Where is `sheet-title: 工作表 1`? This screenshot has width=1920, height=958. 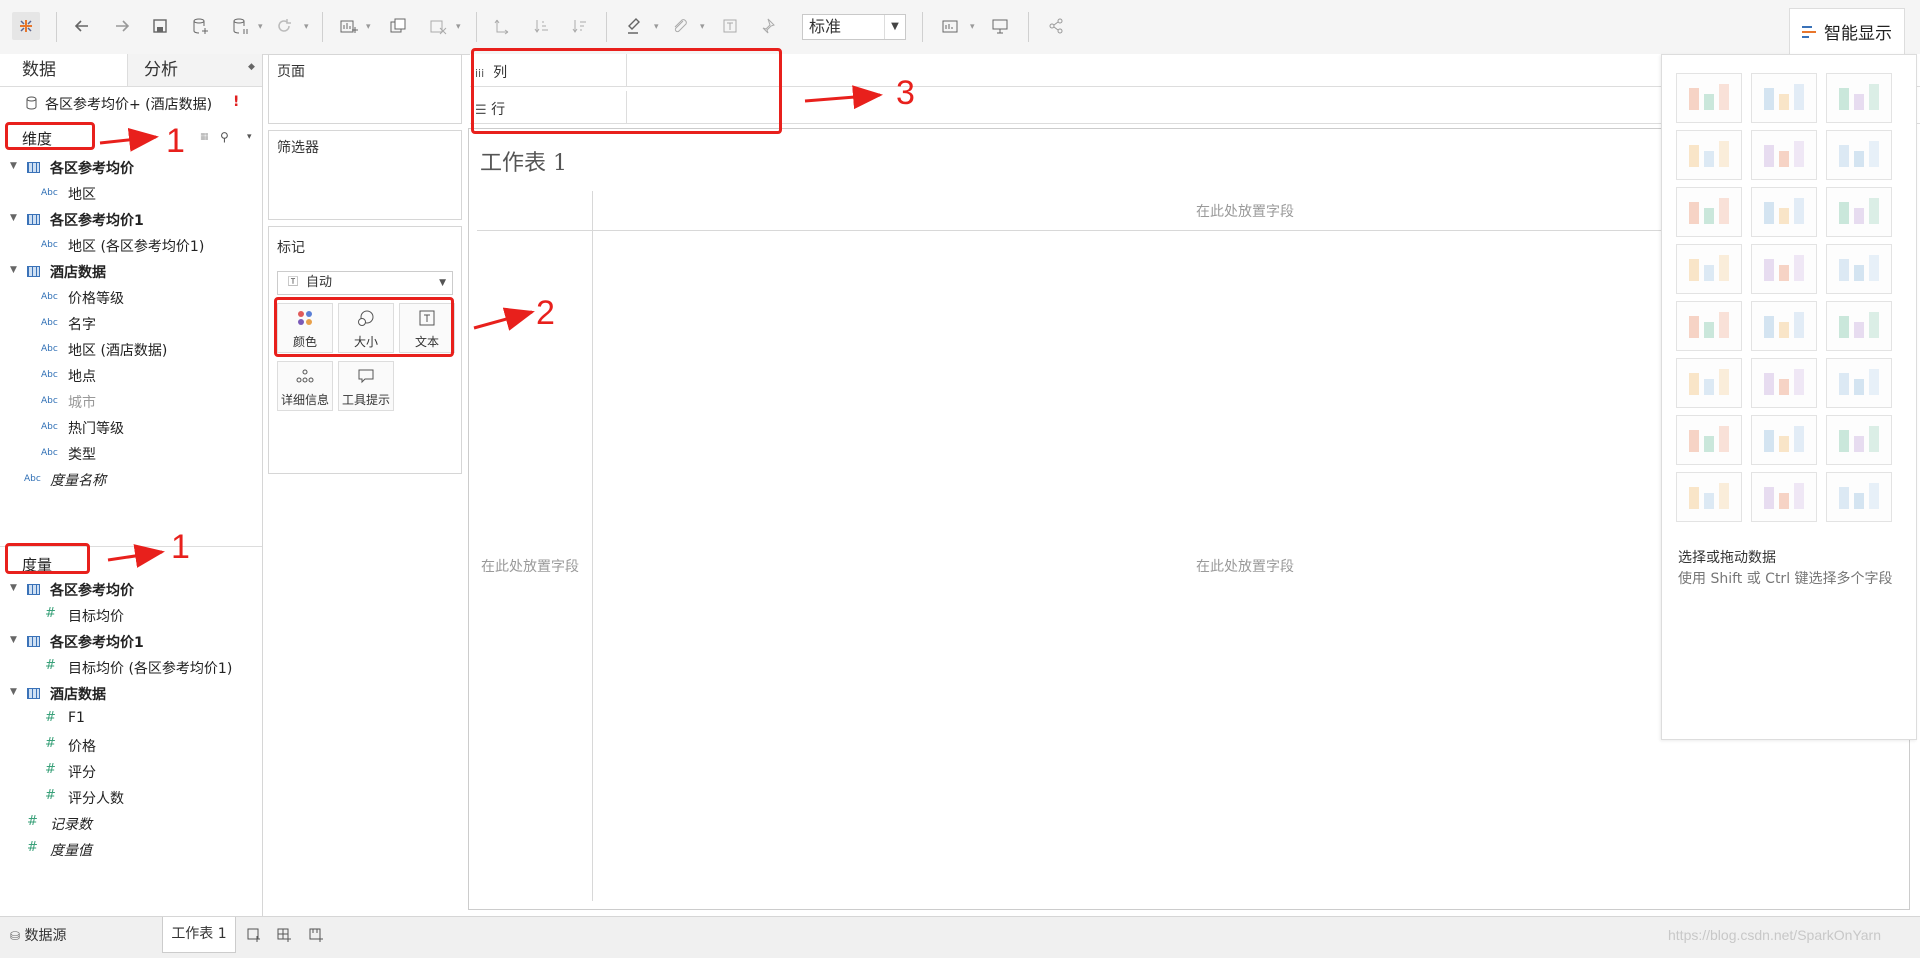 sheet-title: 工作表 1 is located at coordinates (523, 161).